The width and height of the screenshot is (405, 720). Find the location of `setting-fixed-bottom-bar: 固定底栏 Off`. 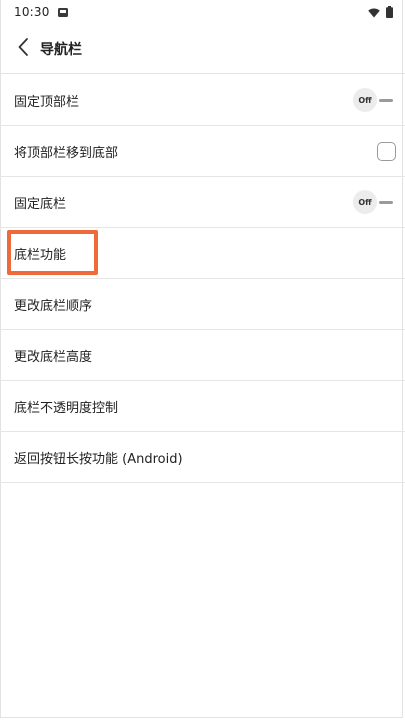

setting-fixed-bottom-bar: 固定底栏 Off is located at coordinates (202, 202).